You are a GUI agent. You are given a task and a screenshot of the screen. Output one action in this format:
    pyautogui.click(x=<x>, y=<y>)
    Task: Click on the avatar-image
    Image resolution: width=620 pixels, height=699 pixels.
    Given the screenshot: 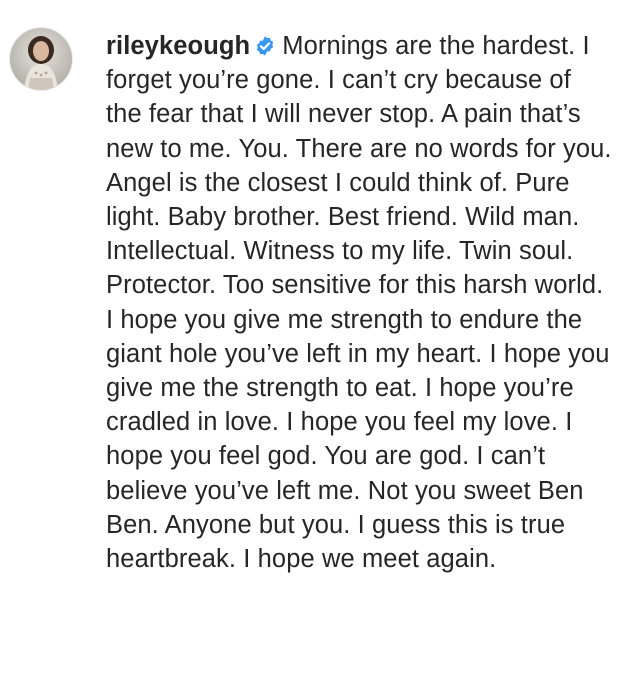 What is the action you would take?
    pyautogui.click(x=41, y=59)
    